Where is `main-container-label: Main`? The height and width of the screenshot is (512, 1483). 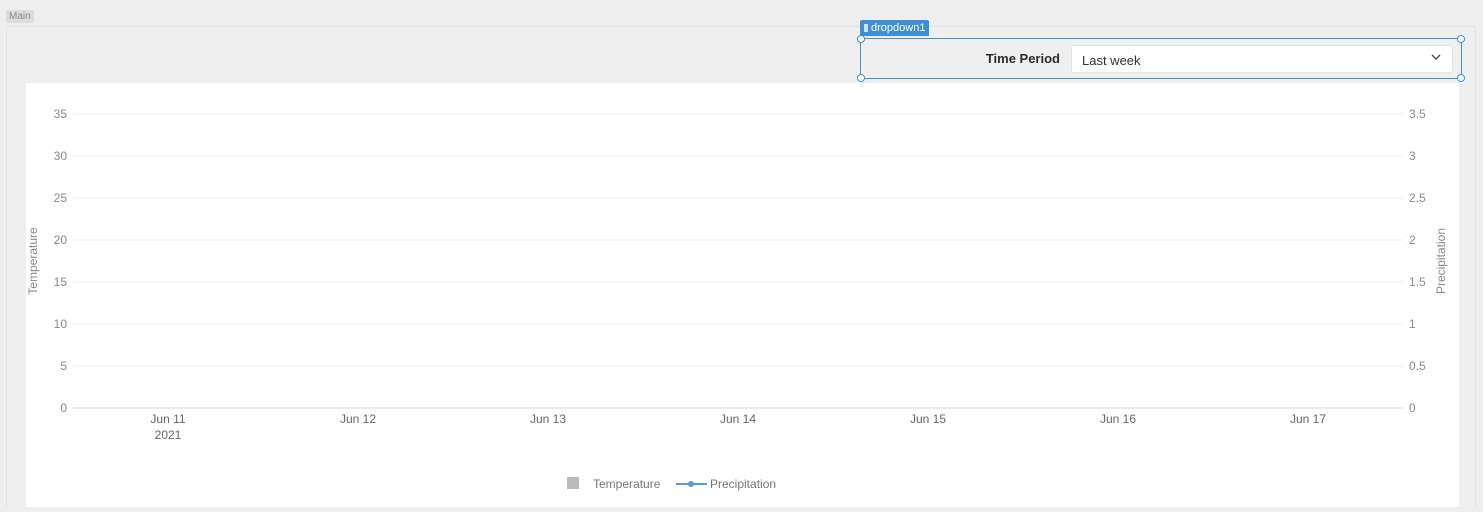
main-container-label: Main is located at coordinates (20, 16).